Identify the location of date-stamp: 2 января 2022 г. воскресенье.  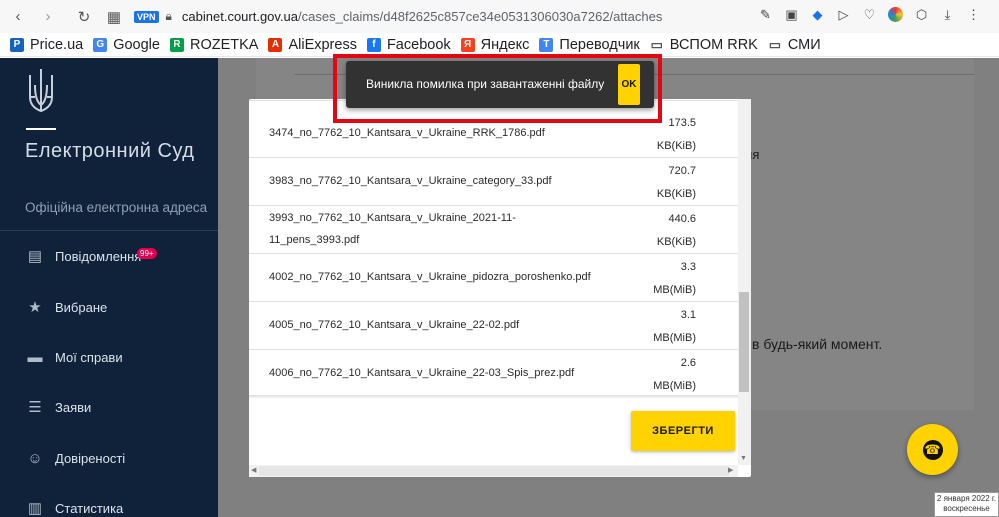
(966, 504).